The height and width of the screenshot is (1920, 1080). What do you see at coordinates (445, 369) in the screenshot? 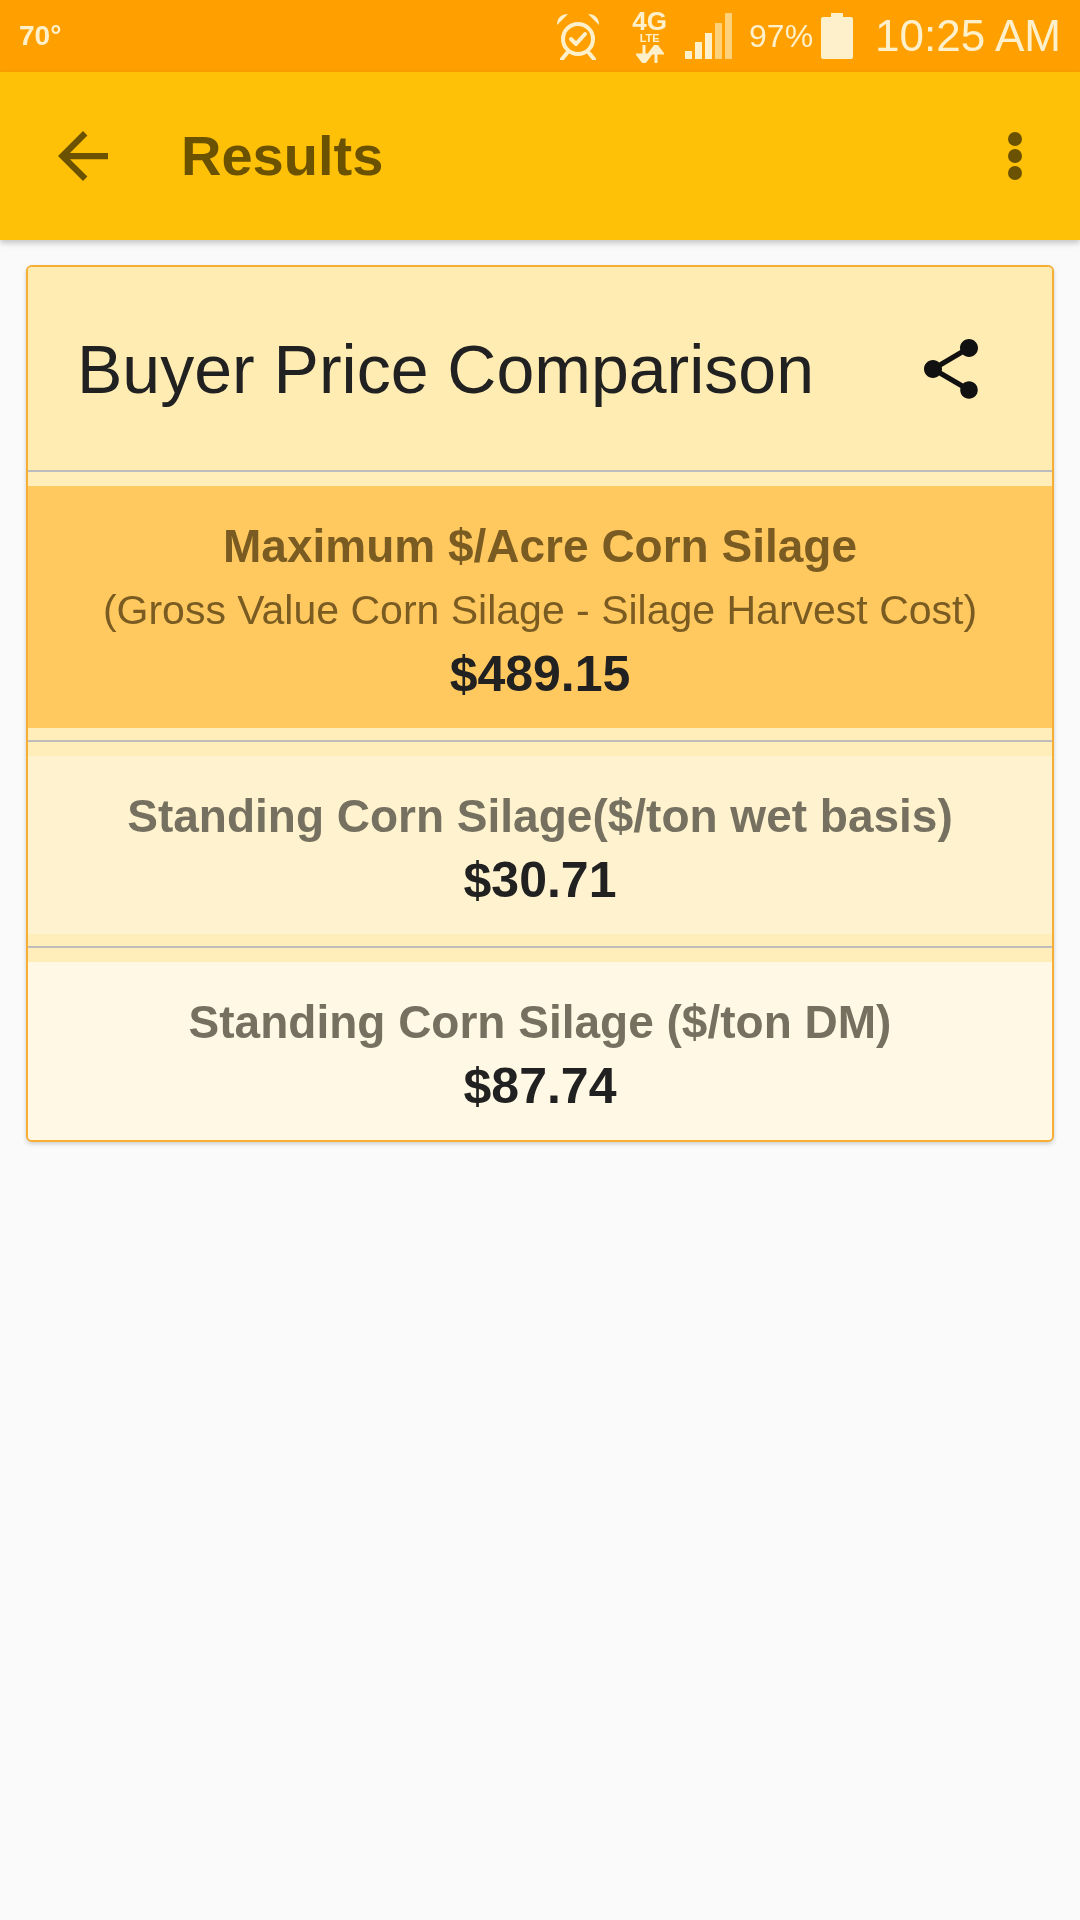
I see `card-title: Buyer Price Comparison` at bounding box center [445, 369].